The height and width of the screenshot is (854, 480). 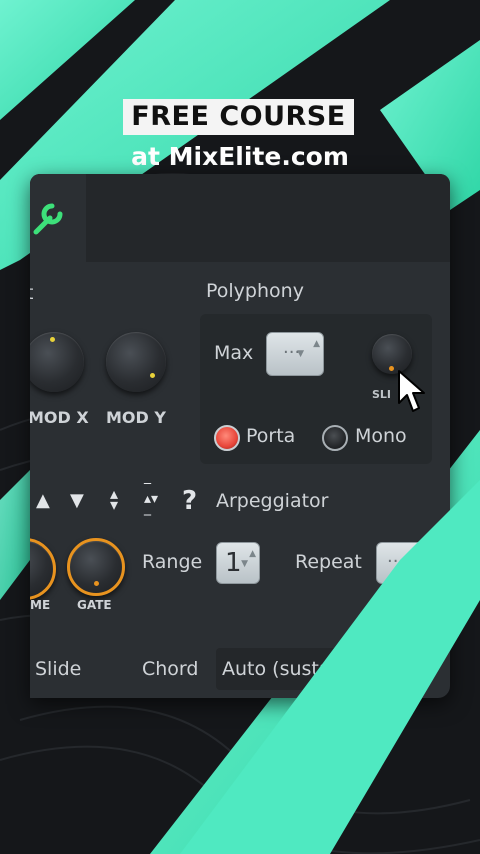 What do you see at coordinates (31, 293) in the screenshot?
I see `section-title-fragment: t` at bounding box center [31, 293].